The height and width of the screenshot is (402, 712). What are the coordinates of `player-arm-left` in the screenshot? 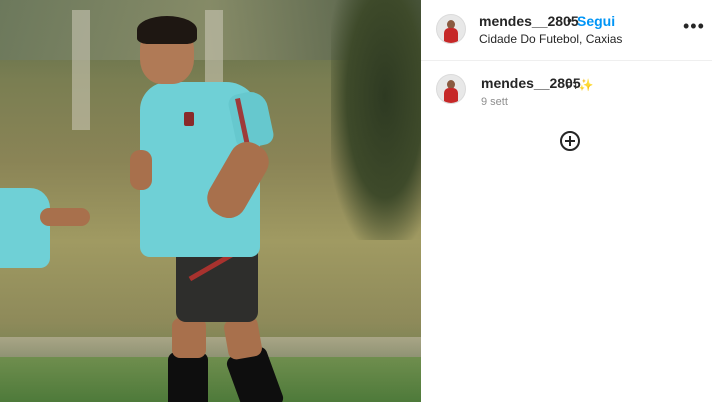 It's located at (141, 170).